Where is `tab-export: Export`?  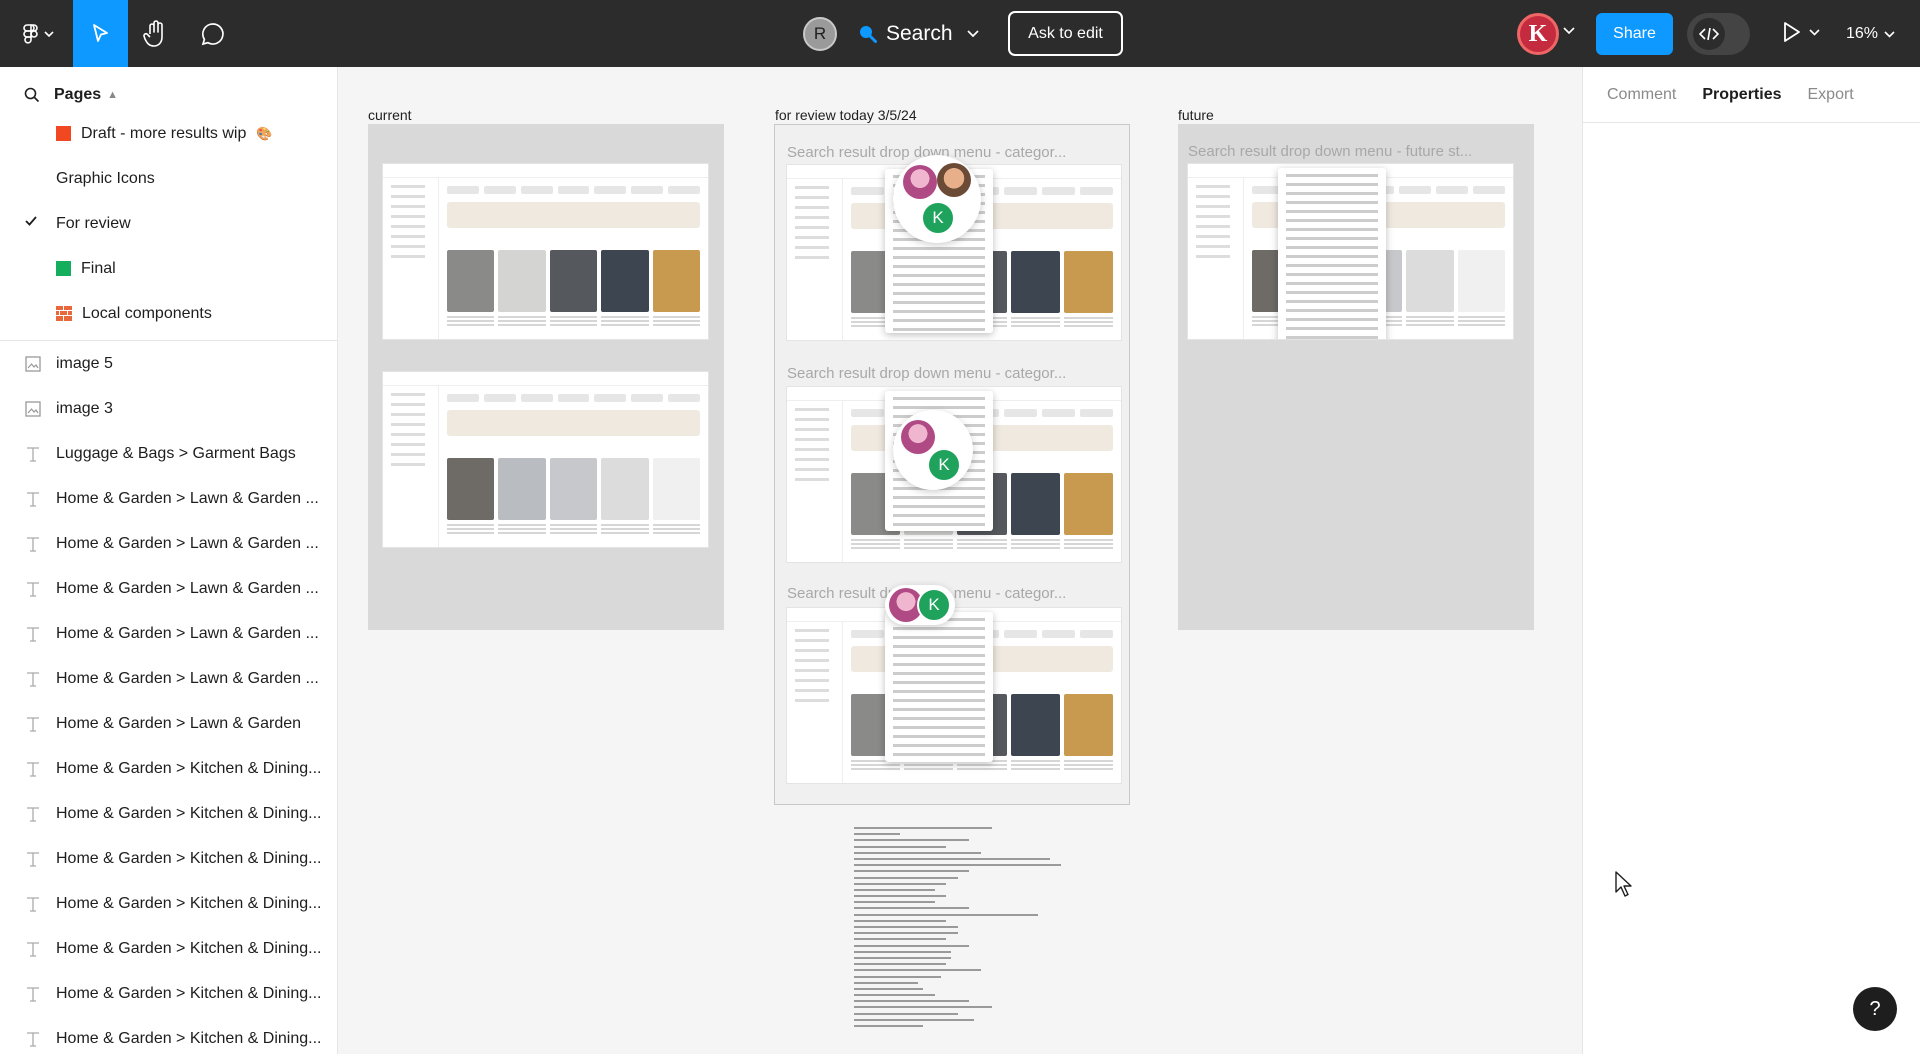 tab-export: Export is located at coordinates (1831, 95).